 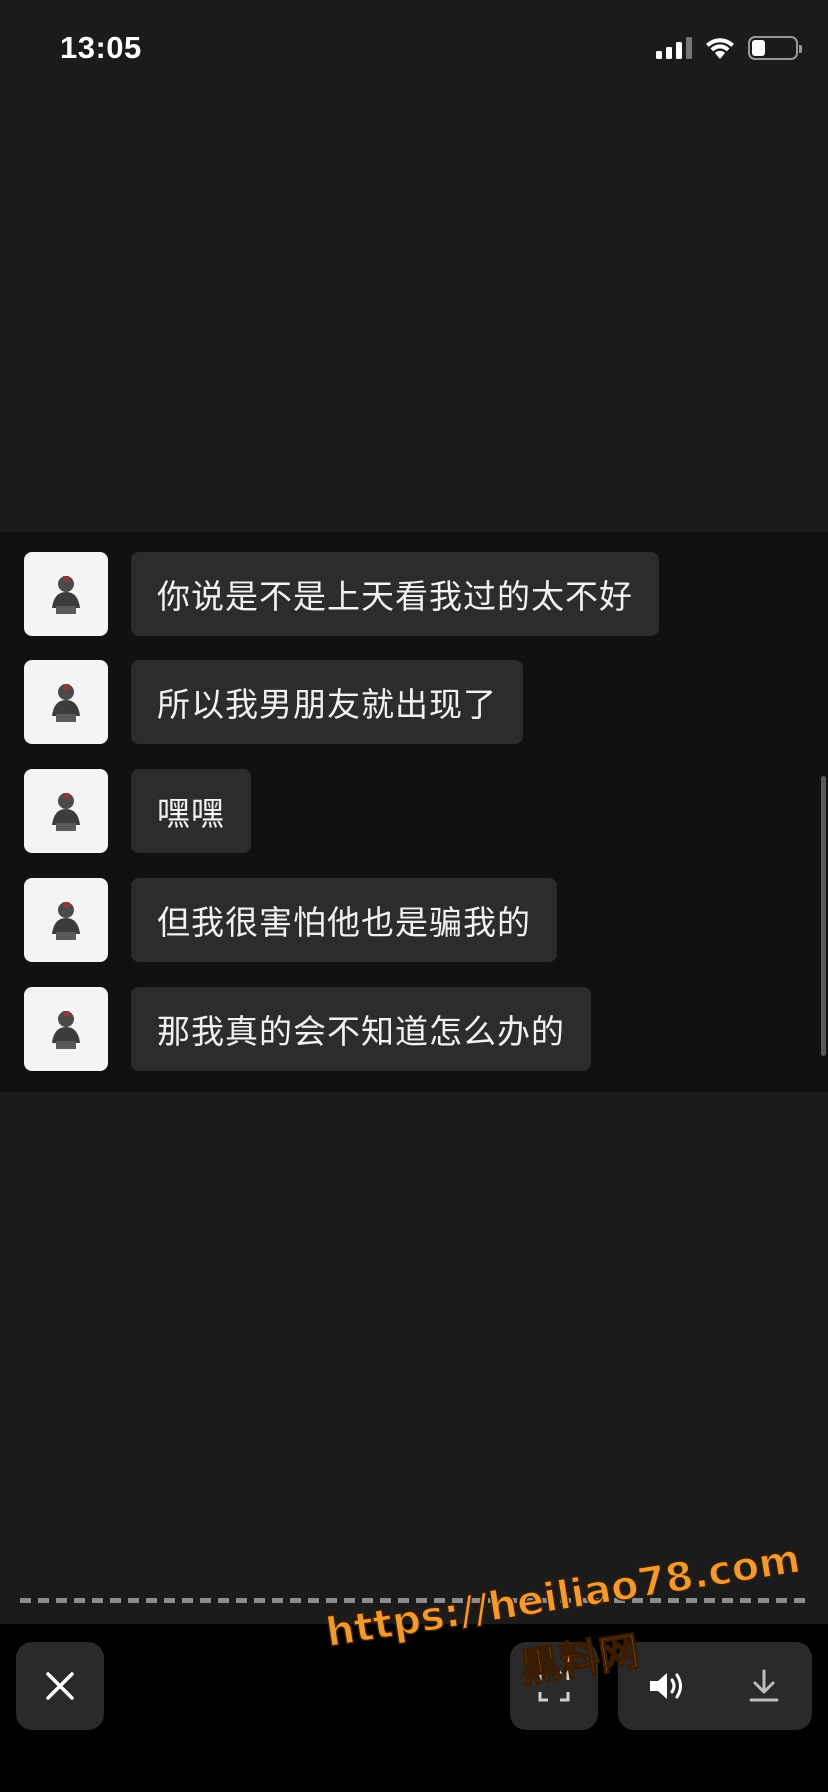 I want to click on message-row: 嘿嘿, so click(x=137, y=811).